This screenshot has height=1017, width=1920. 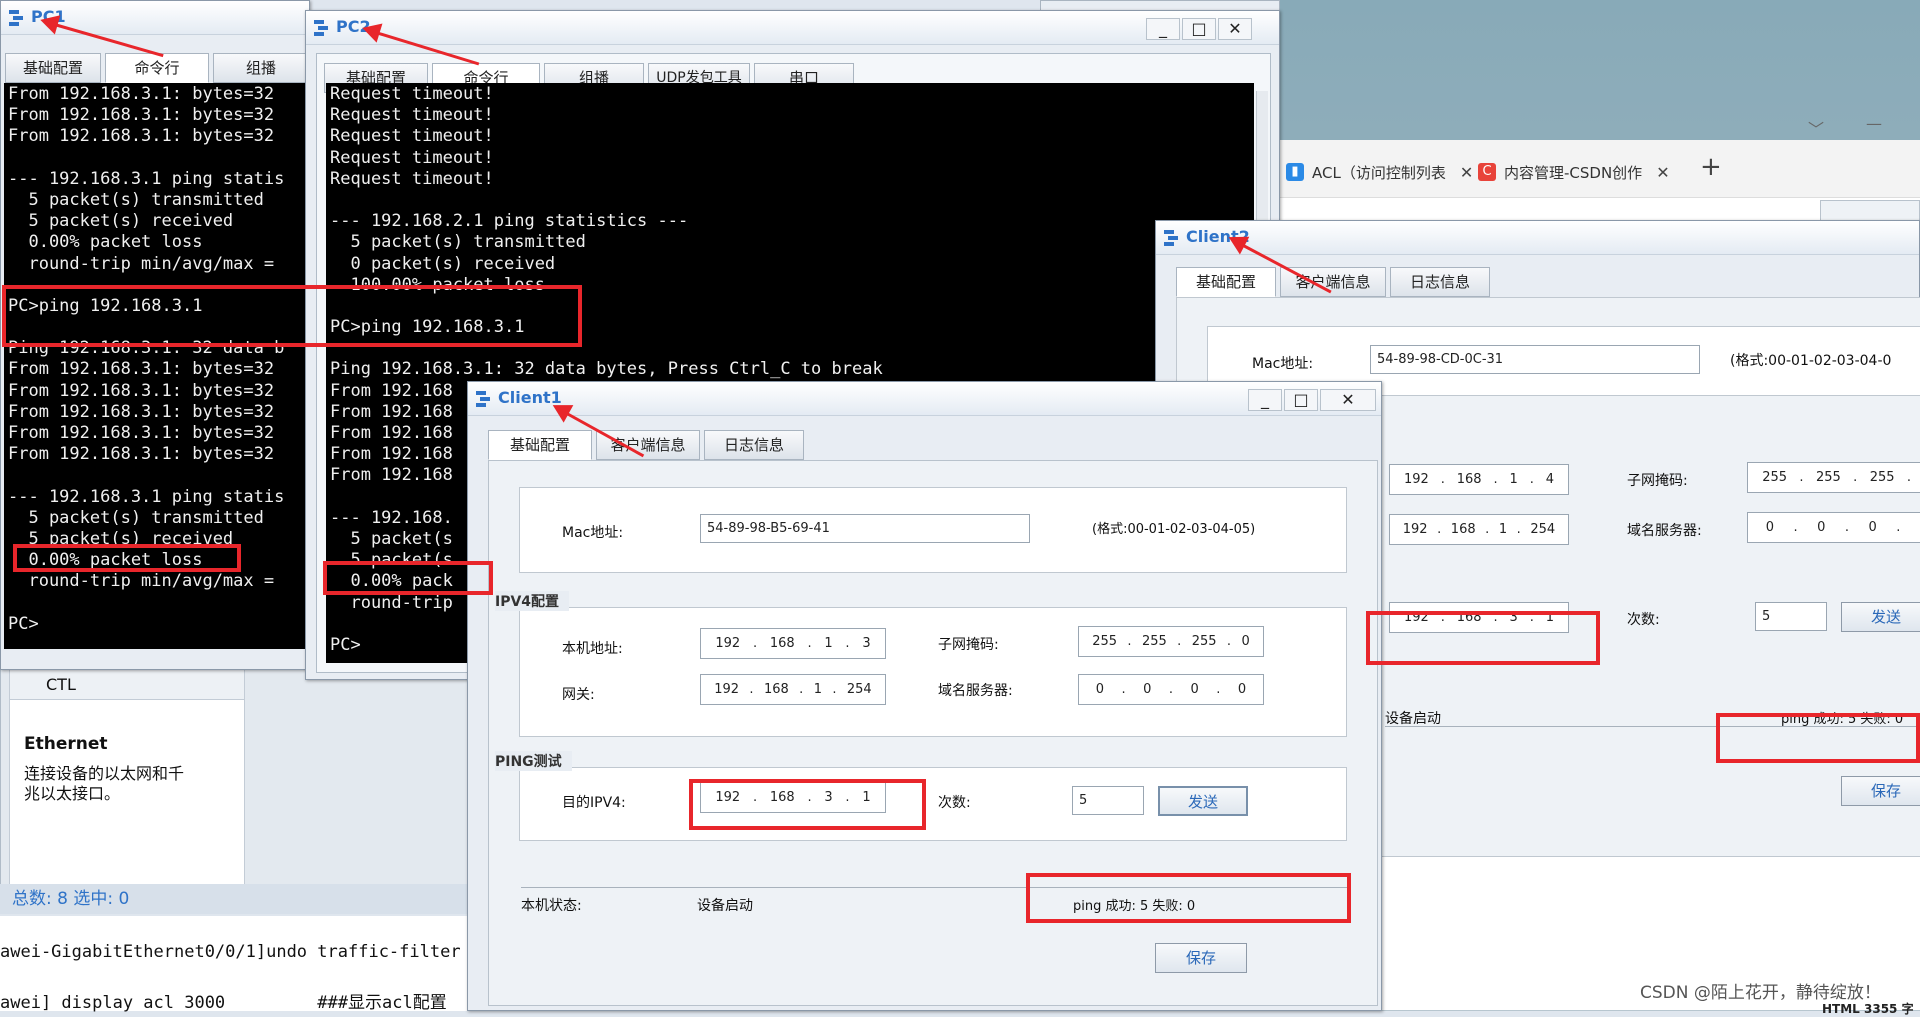 I want to click on client1-titlebar: Client1 _ □ ✕, so click(x=924, y=399).